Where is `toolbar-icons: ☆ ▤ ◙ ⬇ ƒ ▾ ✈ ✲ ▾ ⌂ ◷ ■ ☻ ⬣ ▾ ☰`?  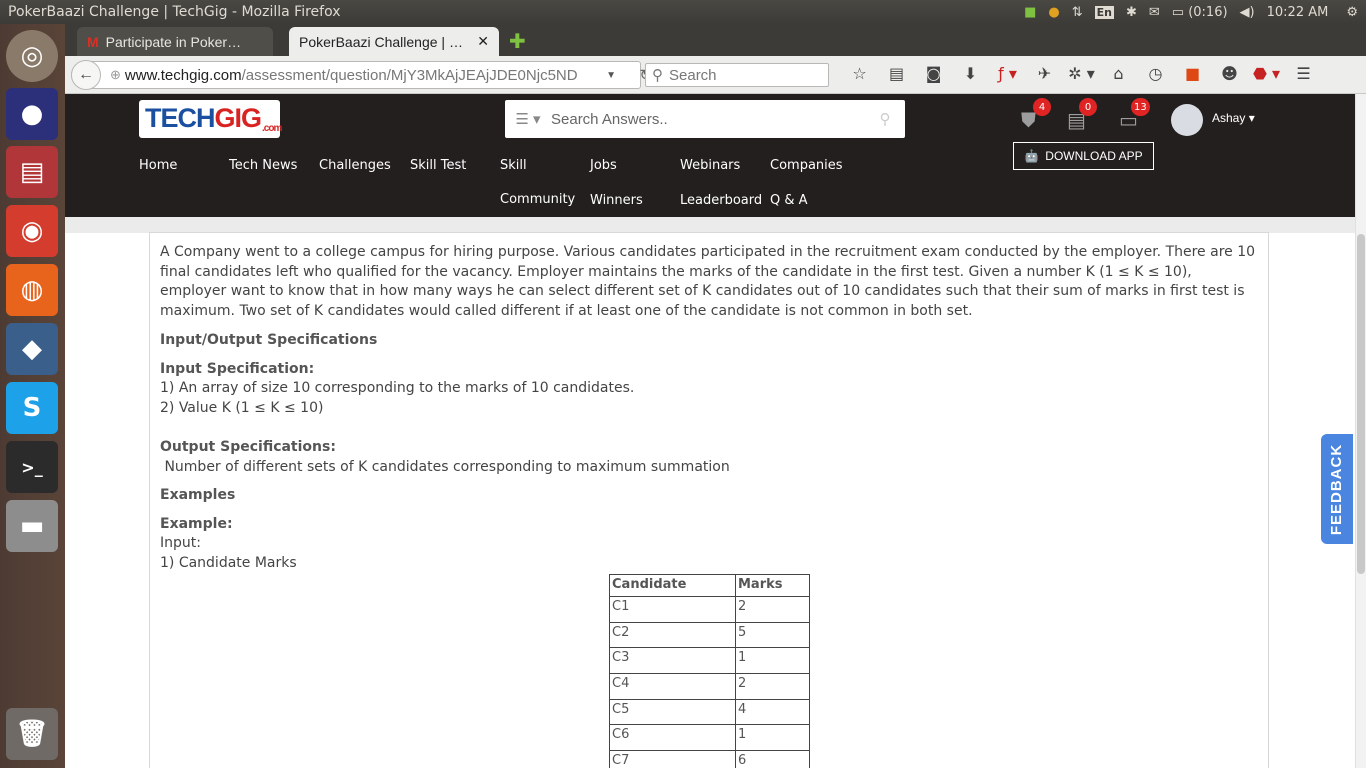
toolbar-icons: ☆ ▤ ◙ ⬇ ƒ ▾ ✈ ✲ ▾ ⌂ ◷ ■ ☻ ⬣ ▾ ☰ is located at coordinates (1081, 73).